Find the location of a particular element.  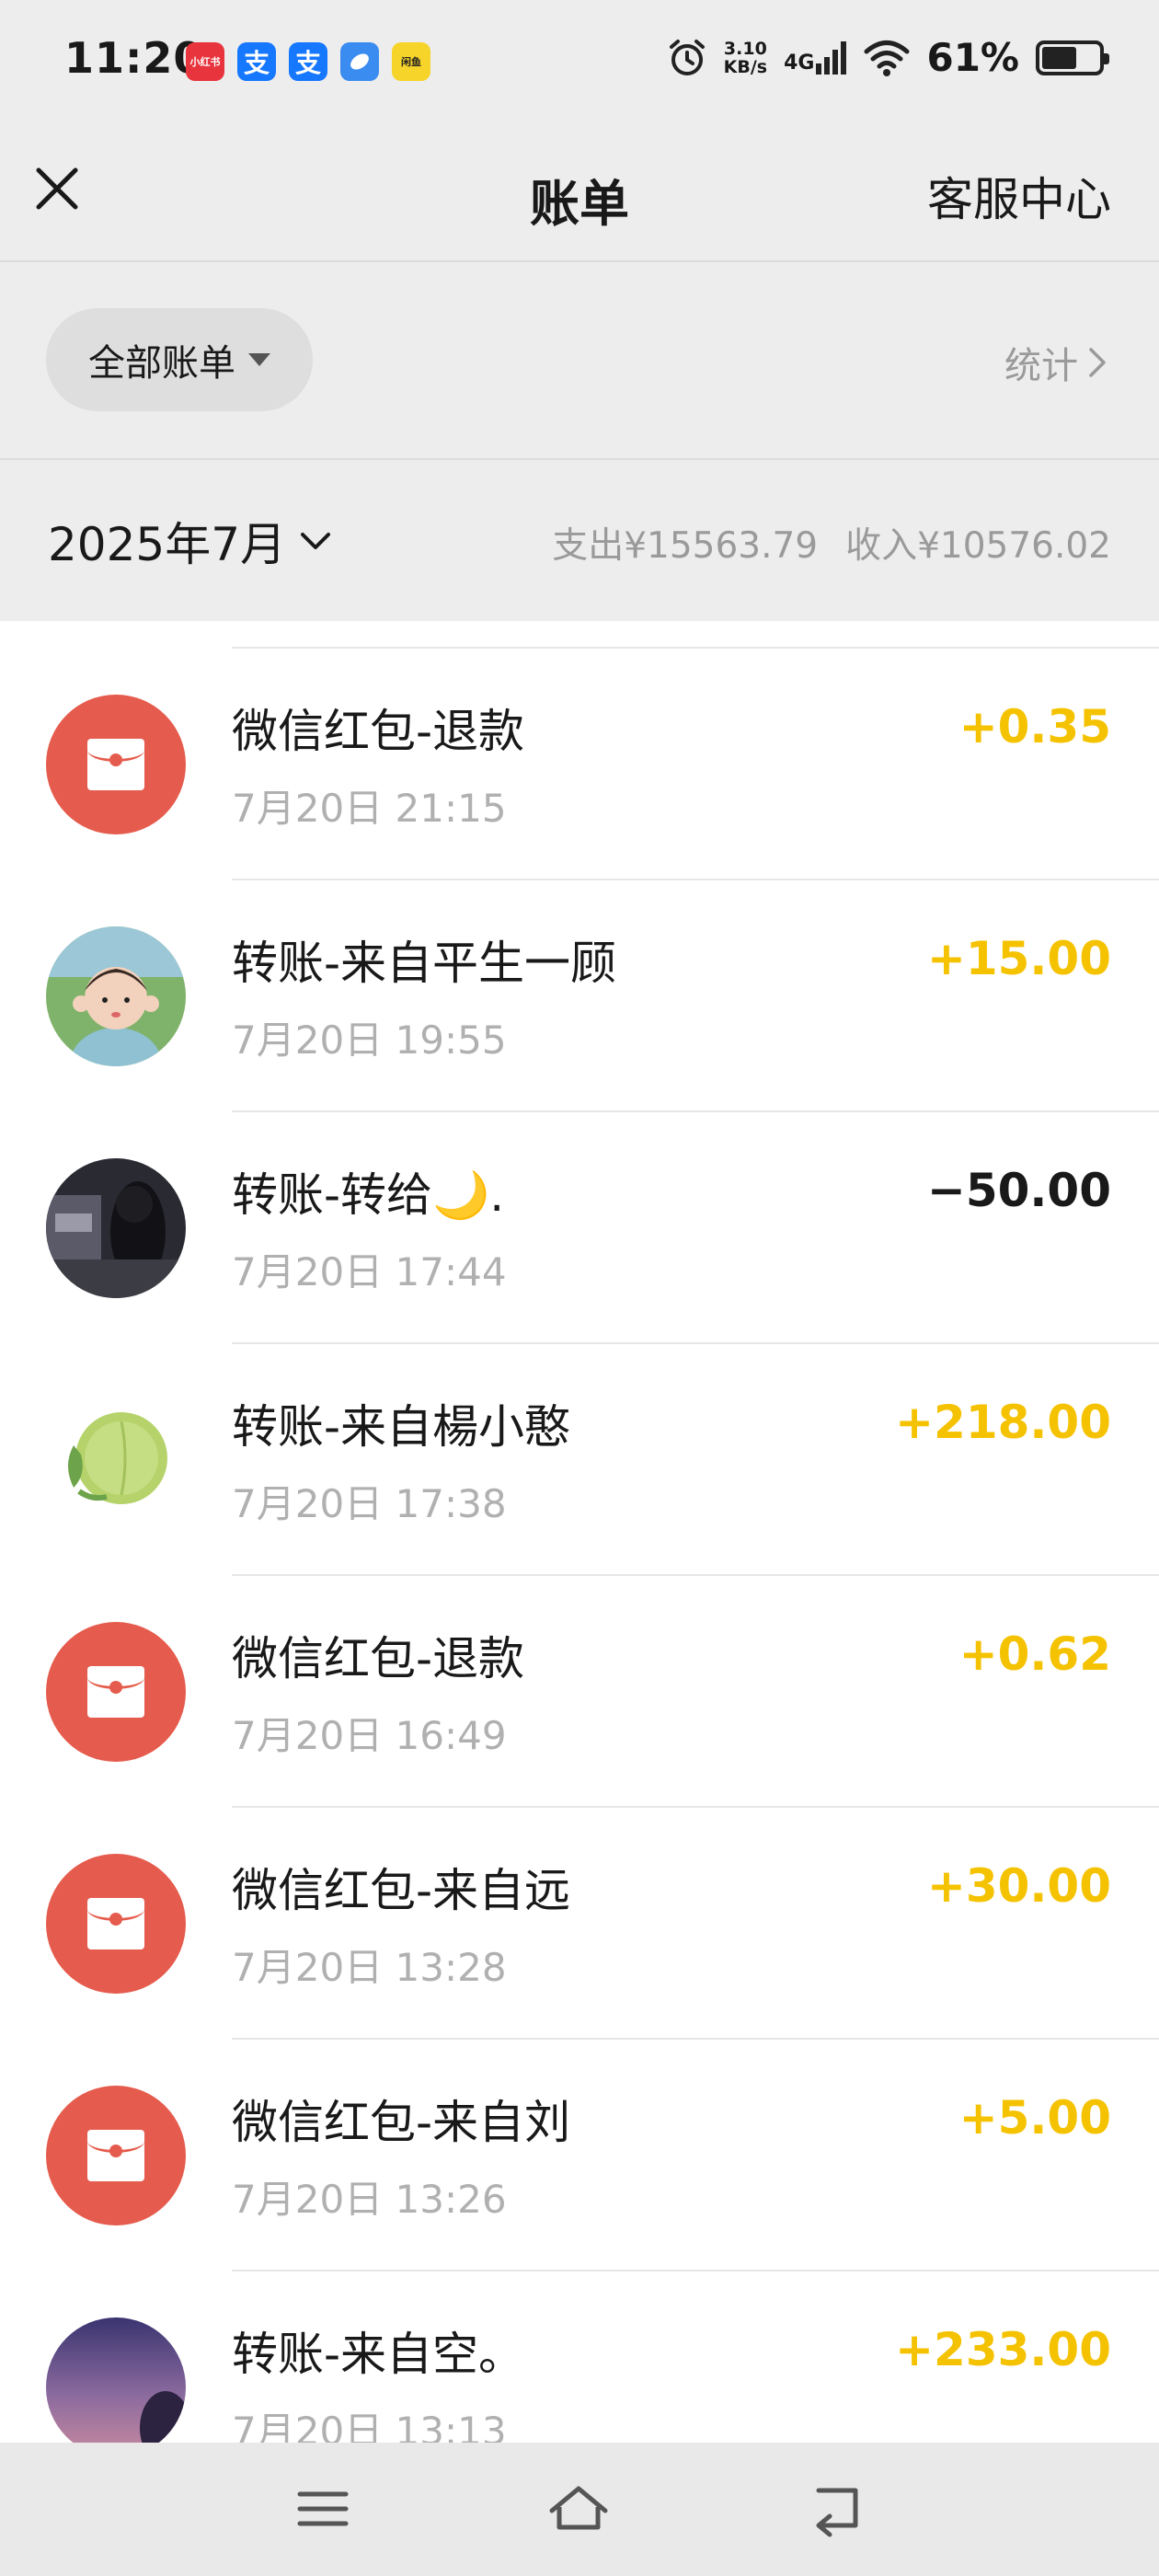

transaction-time: 7月20日 19:55 is located at coordinates (369, 1040).